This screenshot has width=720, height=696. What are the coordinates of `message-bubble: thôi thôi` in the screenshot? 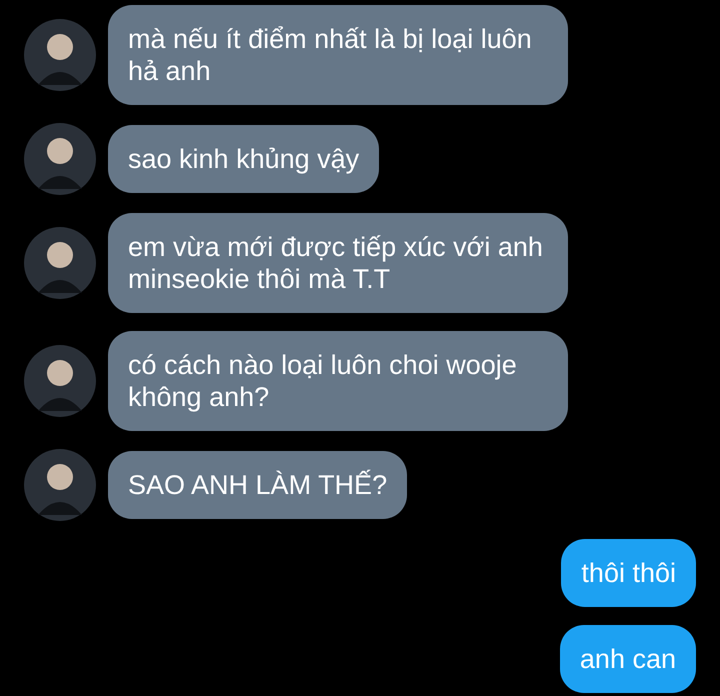 It's located at (628, 573).